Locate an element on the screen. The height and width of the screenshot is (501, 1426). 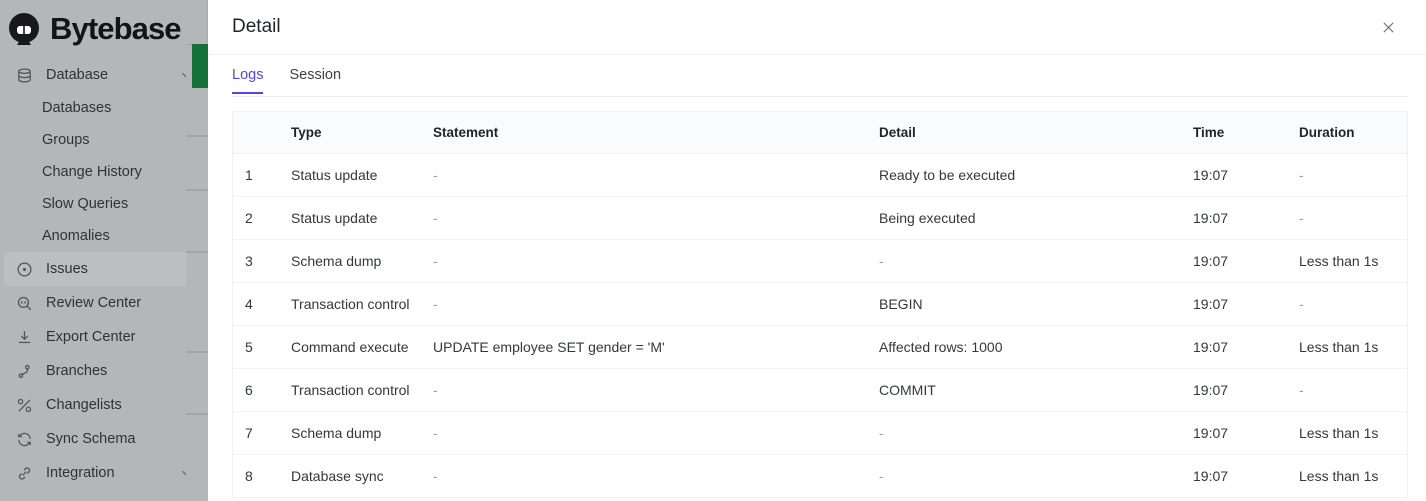
sidebar-item-slow-queries: Slow Queries is located at coordinates (103, 204).